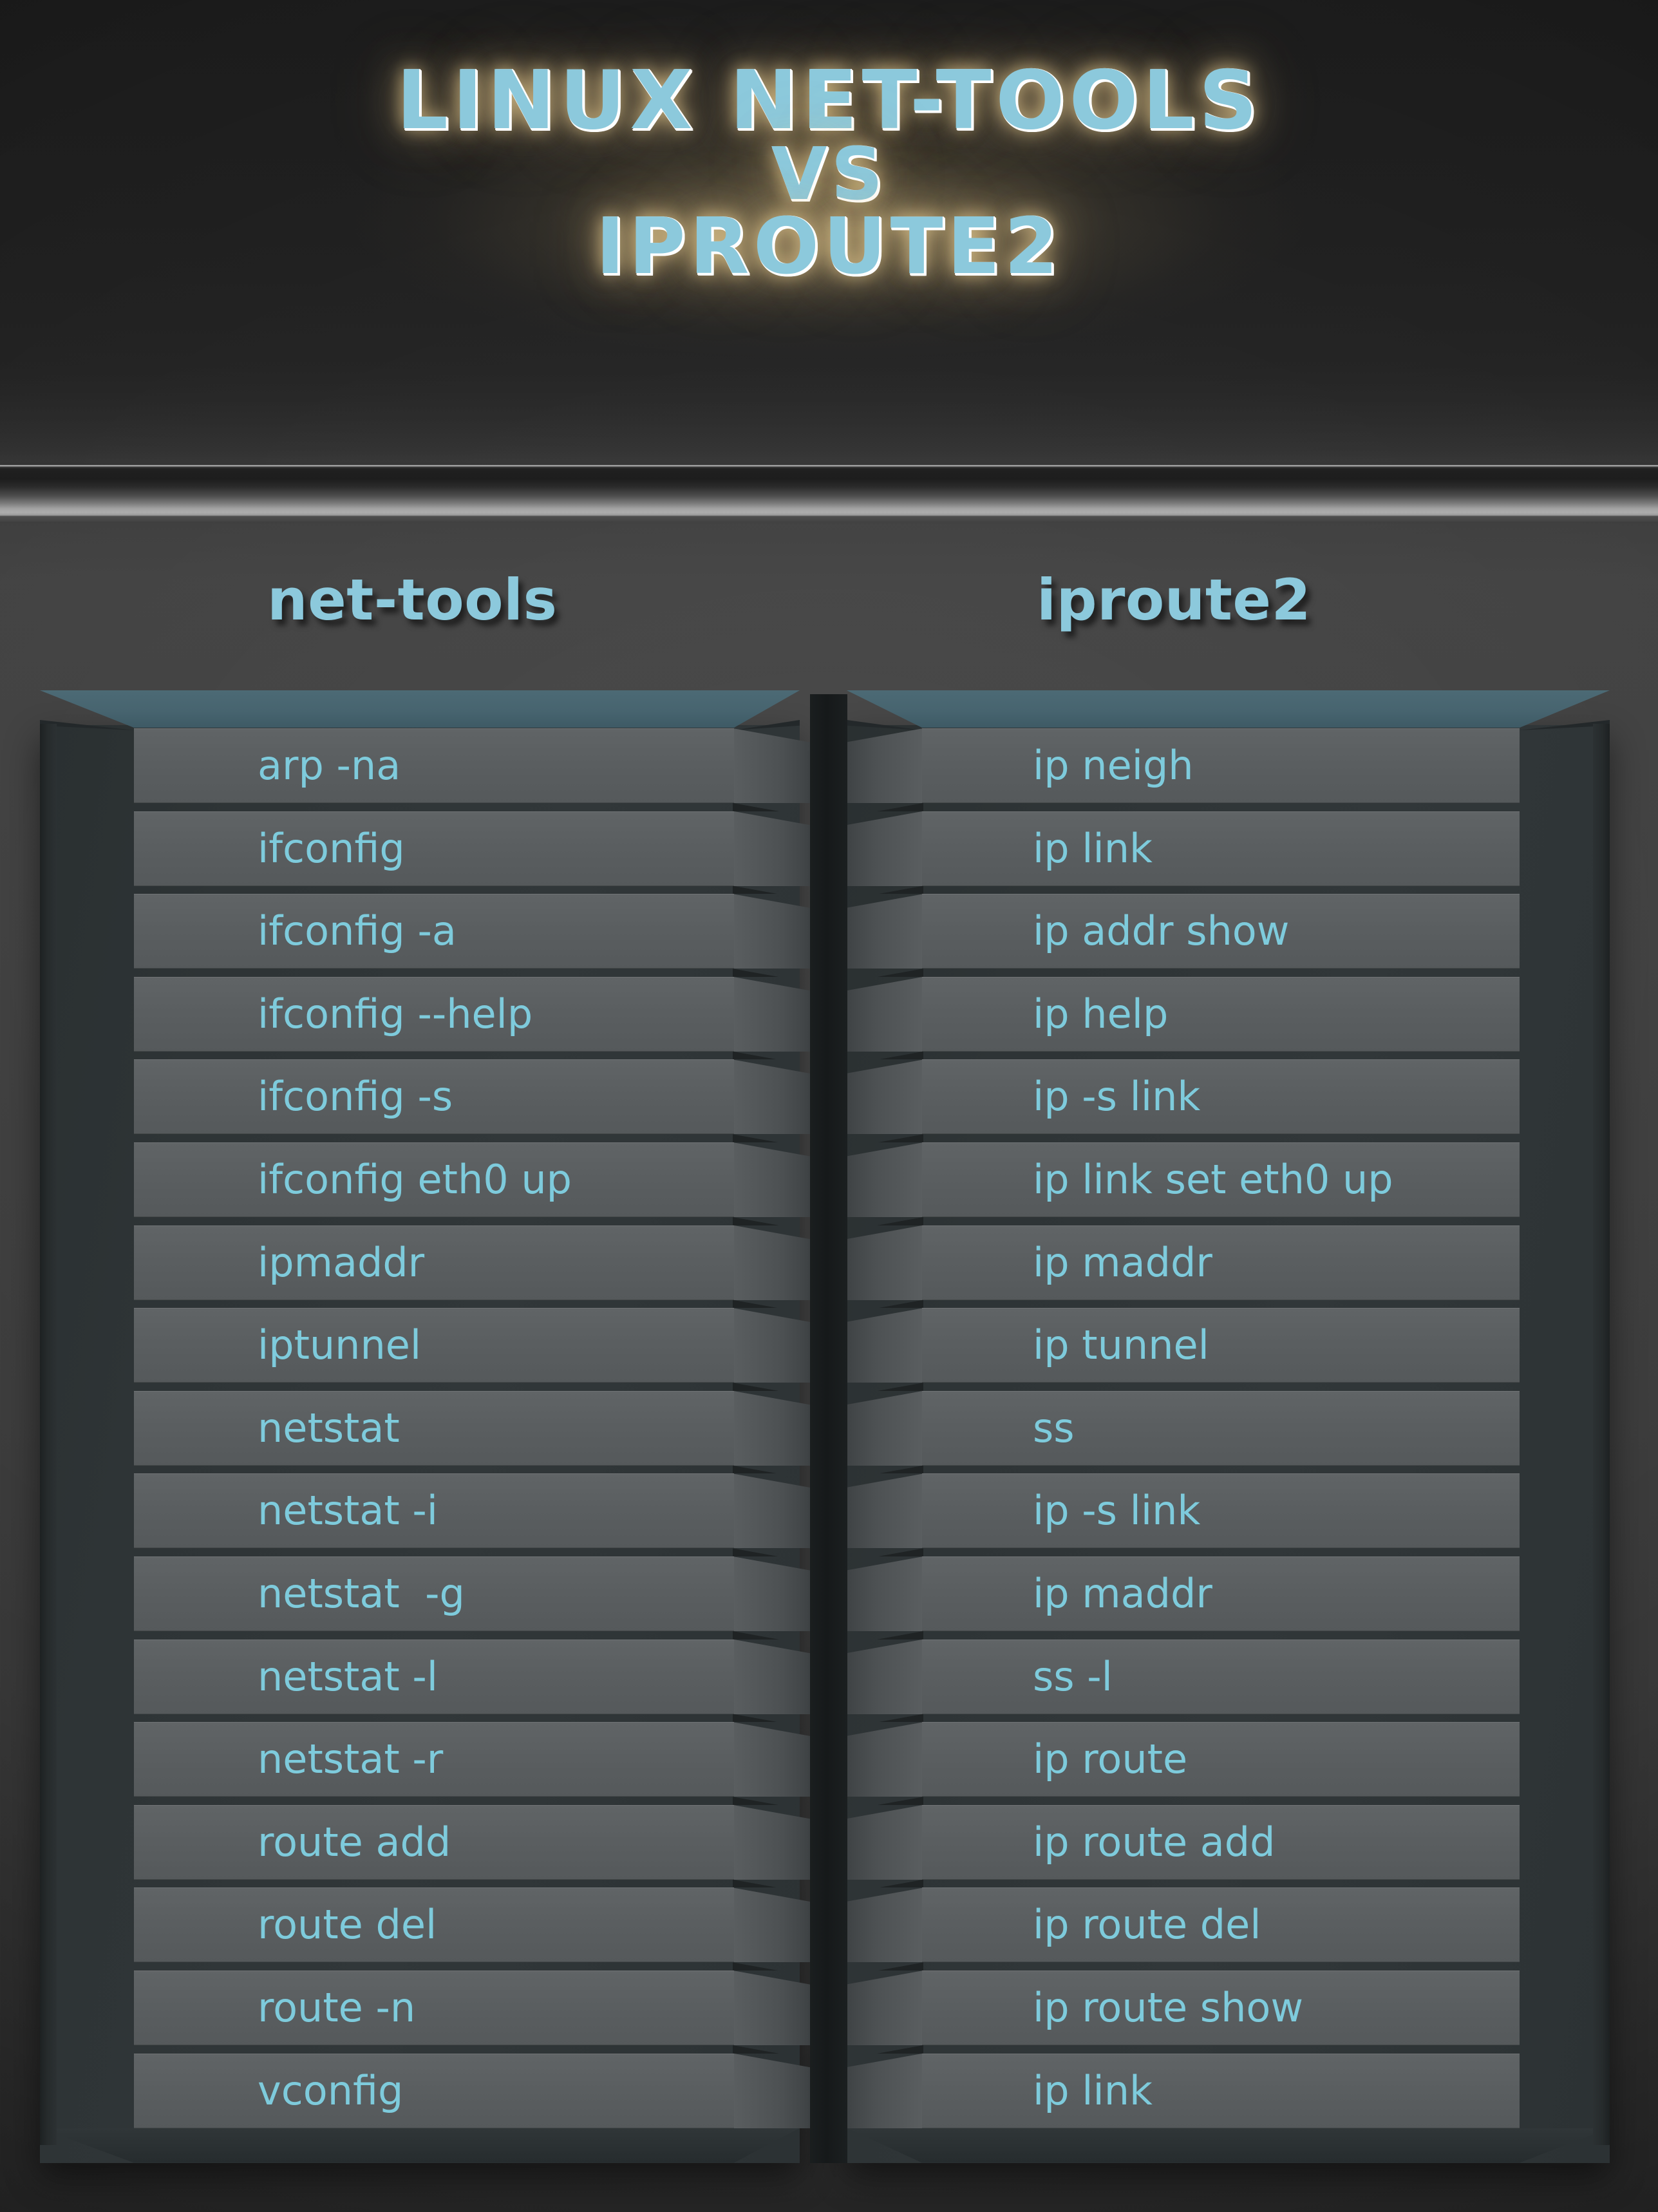  Describe the element at coordinates (1221, 1014) in the screenshot. I see `table-row: ip help` at that location.